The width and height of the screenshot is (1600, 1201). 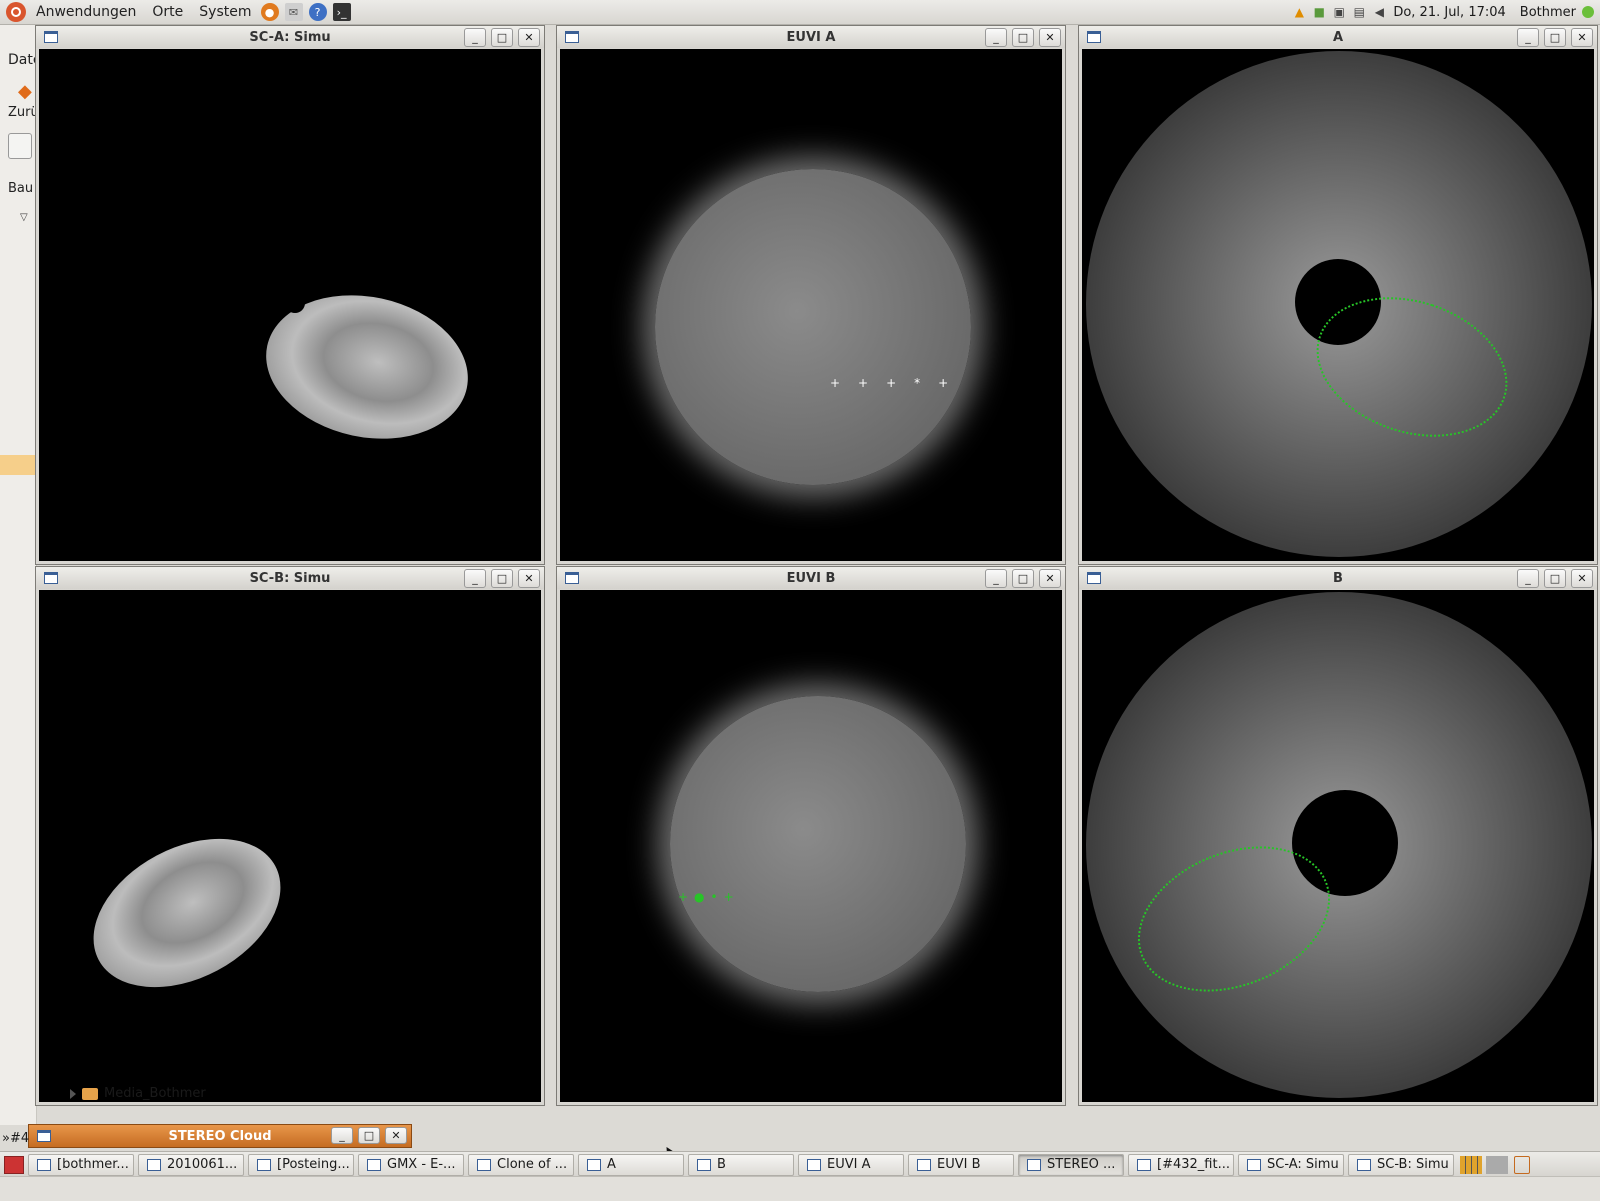 I want to click on titlebar: A _ □ ✕, so click(x=1338, y=37).